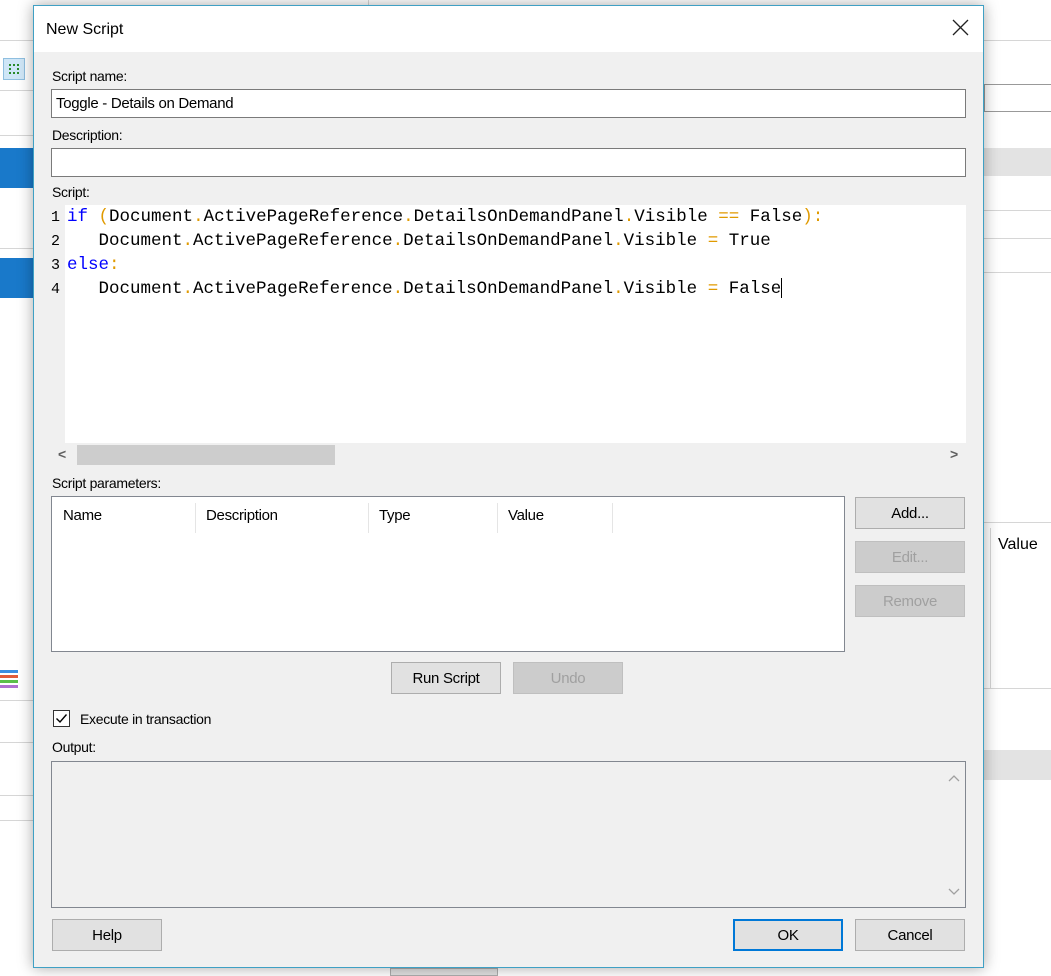 The height and width of the screenshot is (976, 1051). Describe the element at coordinates (56, 241) in the screenshot. I see `line-number: 2` at that location.